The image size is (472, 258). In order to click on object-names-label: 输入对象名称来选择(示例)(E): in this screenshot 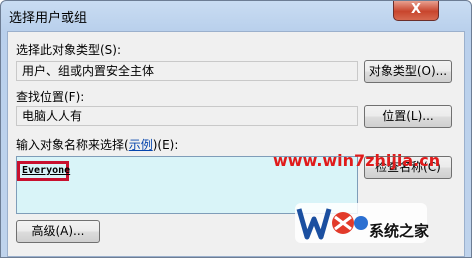, I will do `click(97, 144)`.